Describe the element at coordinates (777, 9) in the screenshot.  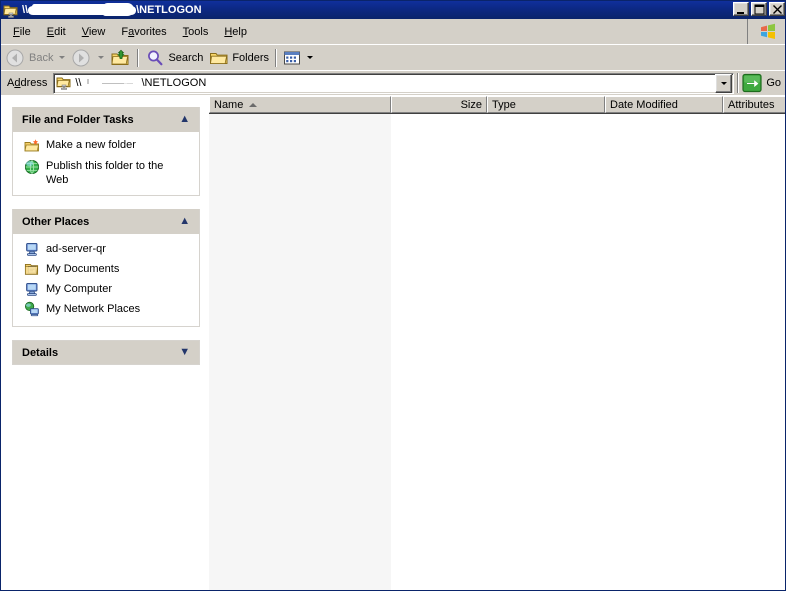
I see `close-button` at that location.